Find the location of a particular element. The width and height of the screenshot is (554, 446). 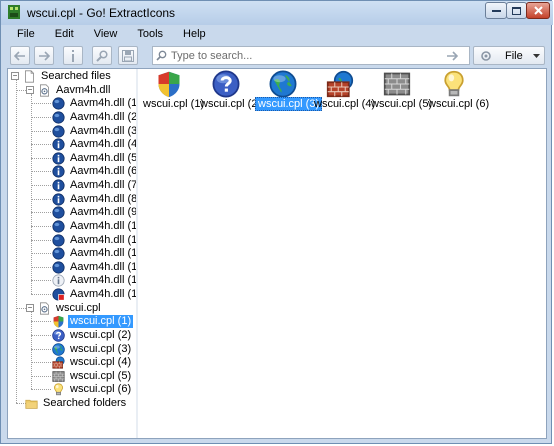

file-dropdown-label: File is located at coordinates (514, 56).